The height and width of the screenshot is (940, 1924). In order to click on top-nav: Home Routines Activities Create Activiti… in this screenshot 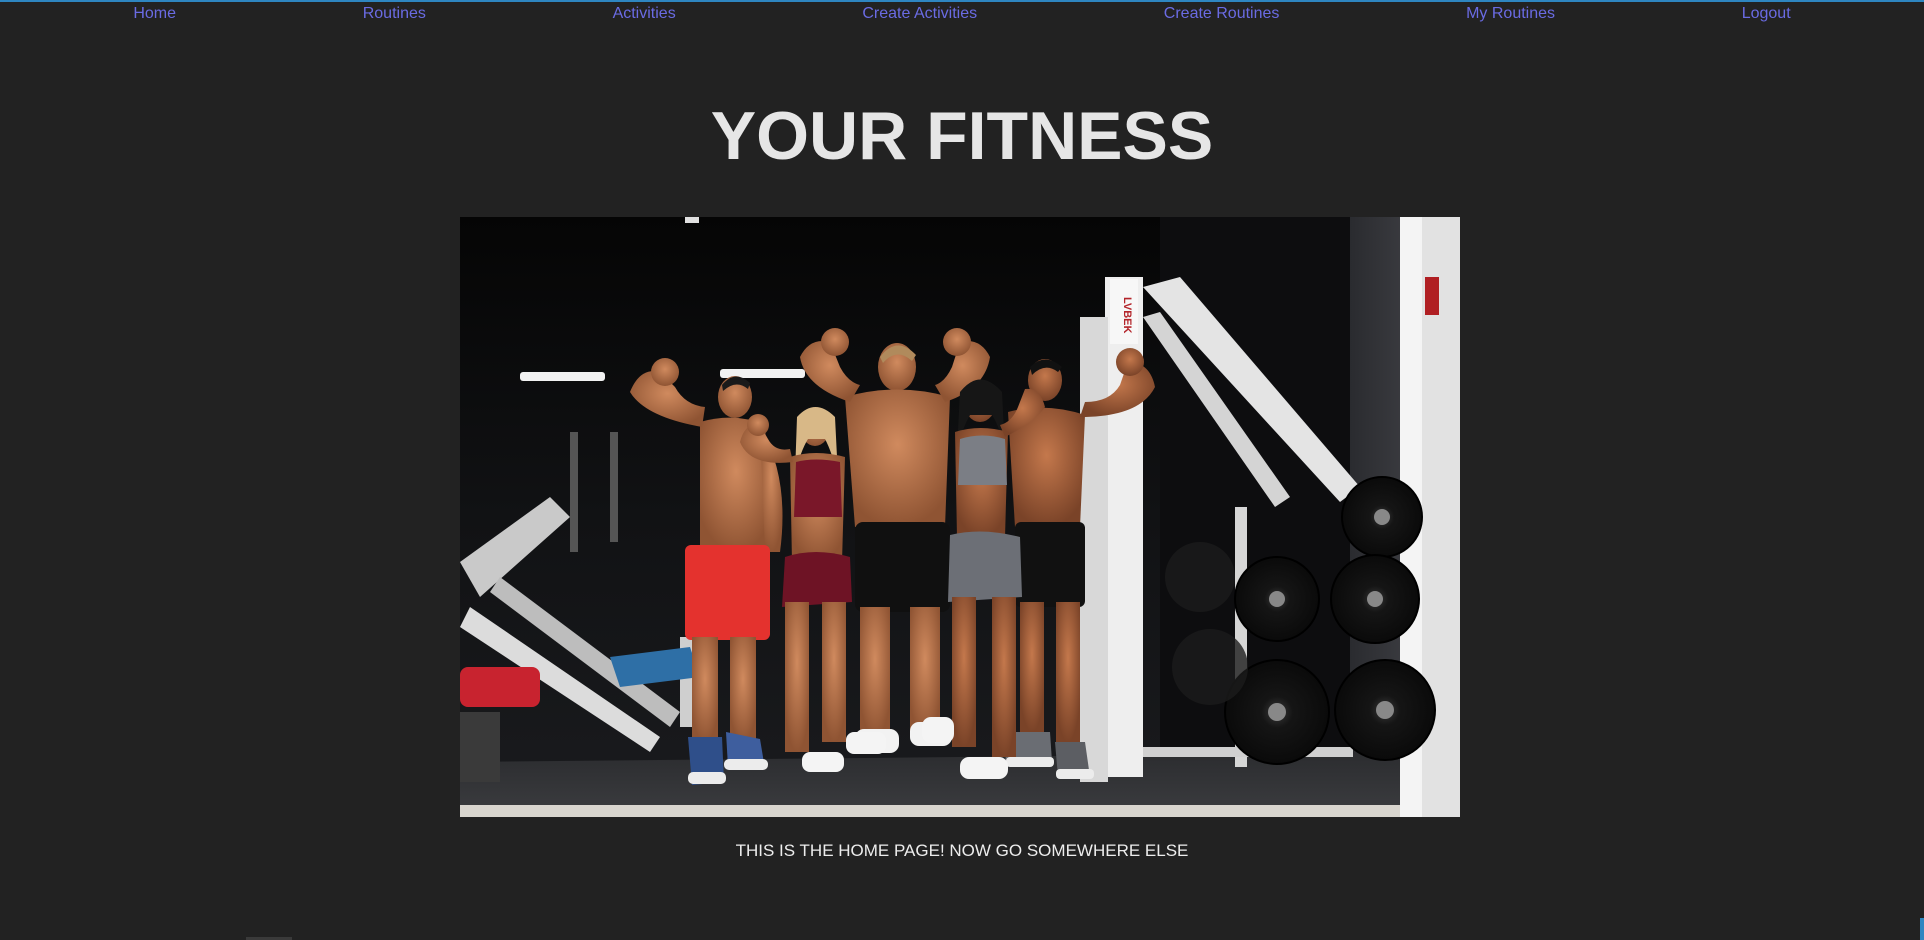, I will do `click(962, 14)`.